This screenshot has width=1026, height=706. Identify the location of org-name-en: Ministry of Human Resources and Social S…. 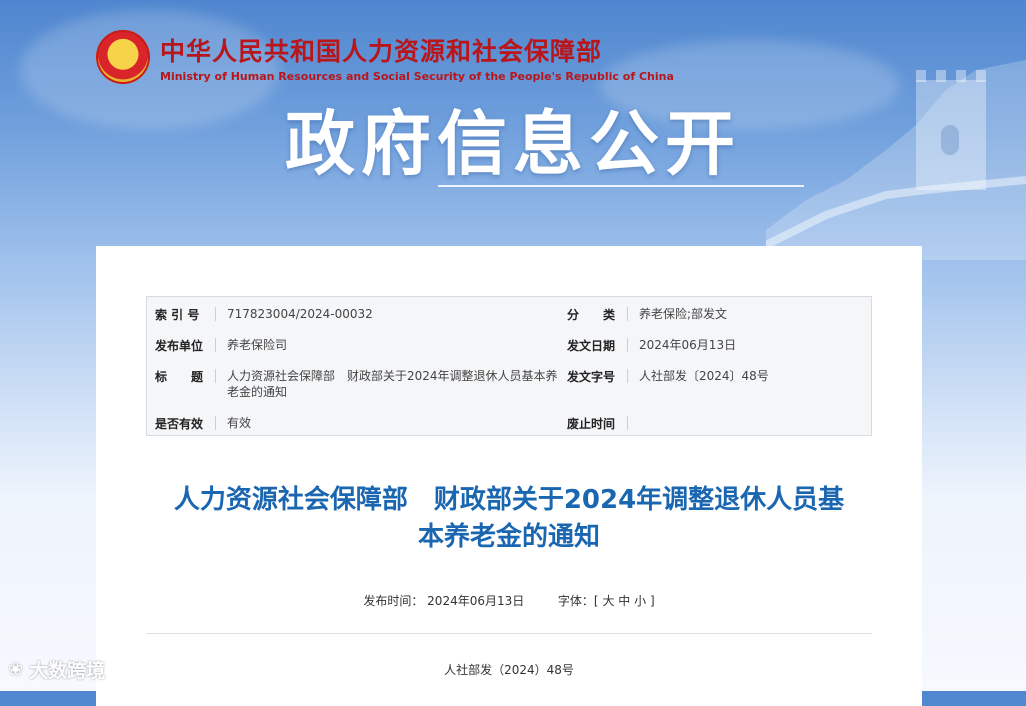
(417, 76).